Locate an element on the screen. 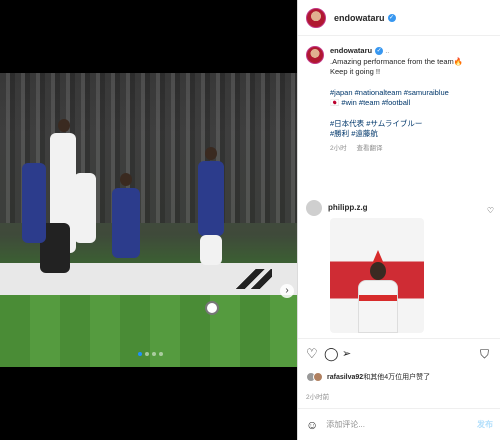 The height and width of the screenshot is (440, 500). carousel-dots is located at coordinates (150, 354).